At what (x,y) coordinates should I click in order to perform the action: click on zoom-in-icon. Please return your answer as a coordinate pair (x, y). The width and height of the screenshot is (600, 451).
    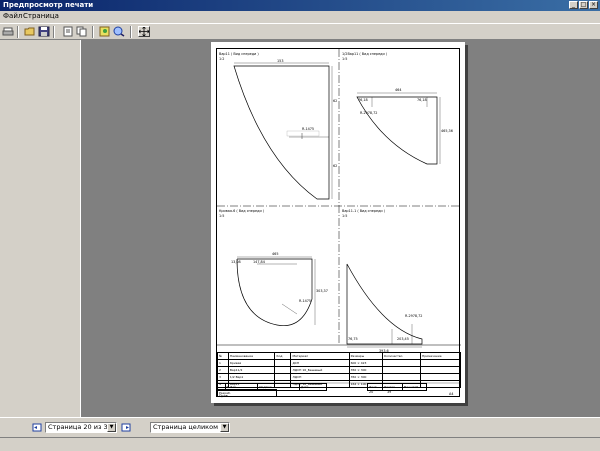
    Looking at the image, I should click on (105, 31).